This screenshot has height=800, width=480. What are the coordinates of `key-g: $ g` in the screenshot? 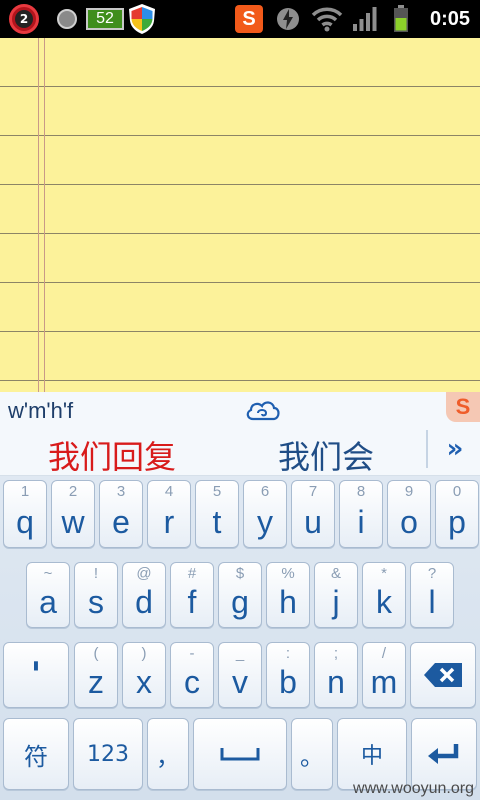 It's located at (240, 595).